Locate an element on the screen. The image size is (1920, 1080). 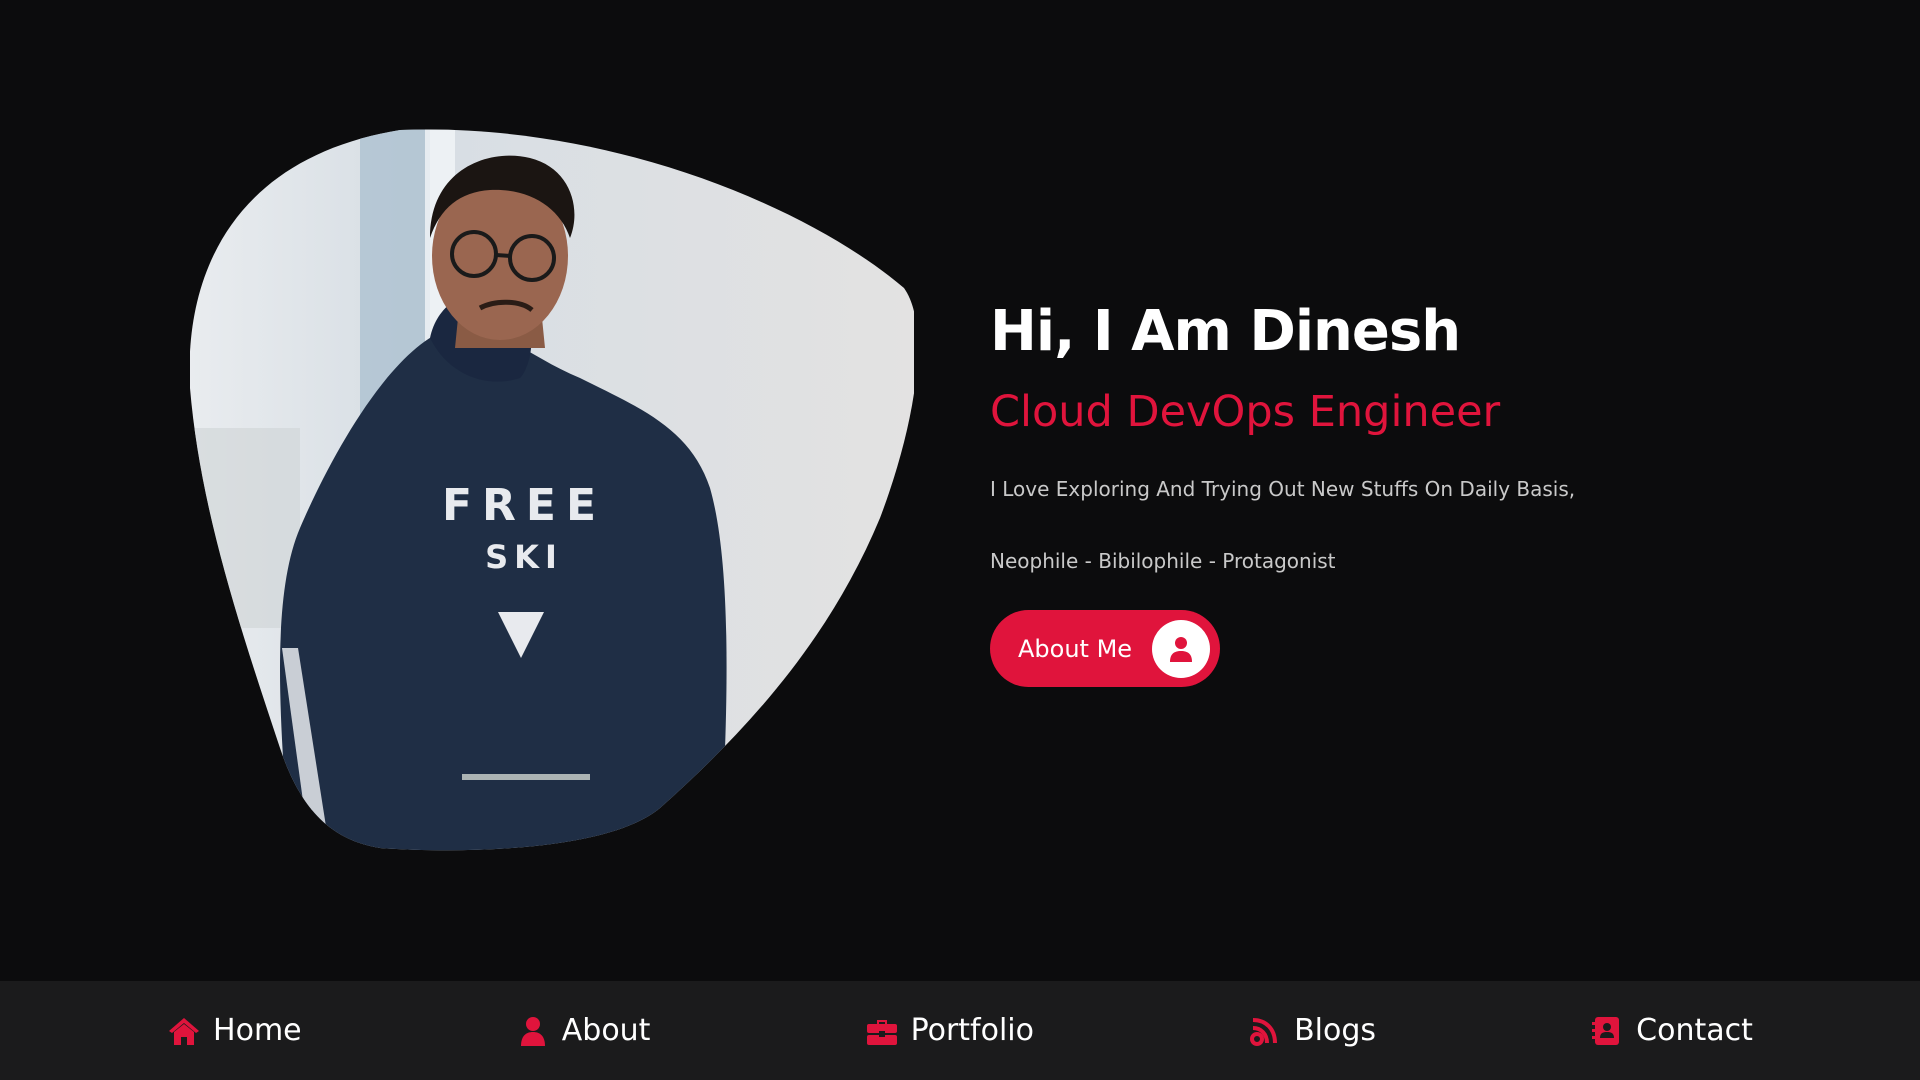
nav-item-blogs: Blogs is located at coordinates (1312, 1030).